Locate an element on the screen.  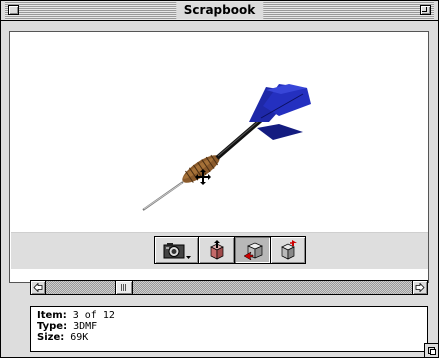
reset-view-button is located at coordinates (288, 250).